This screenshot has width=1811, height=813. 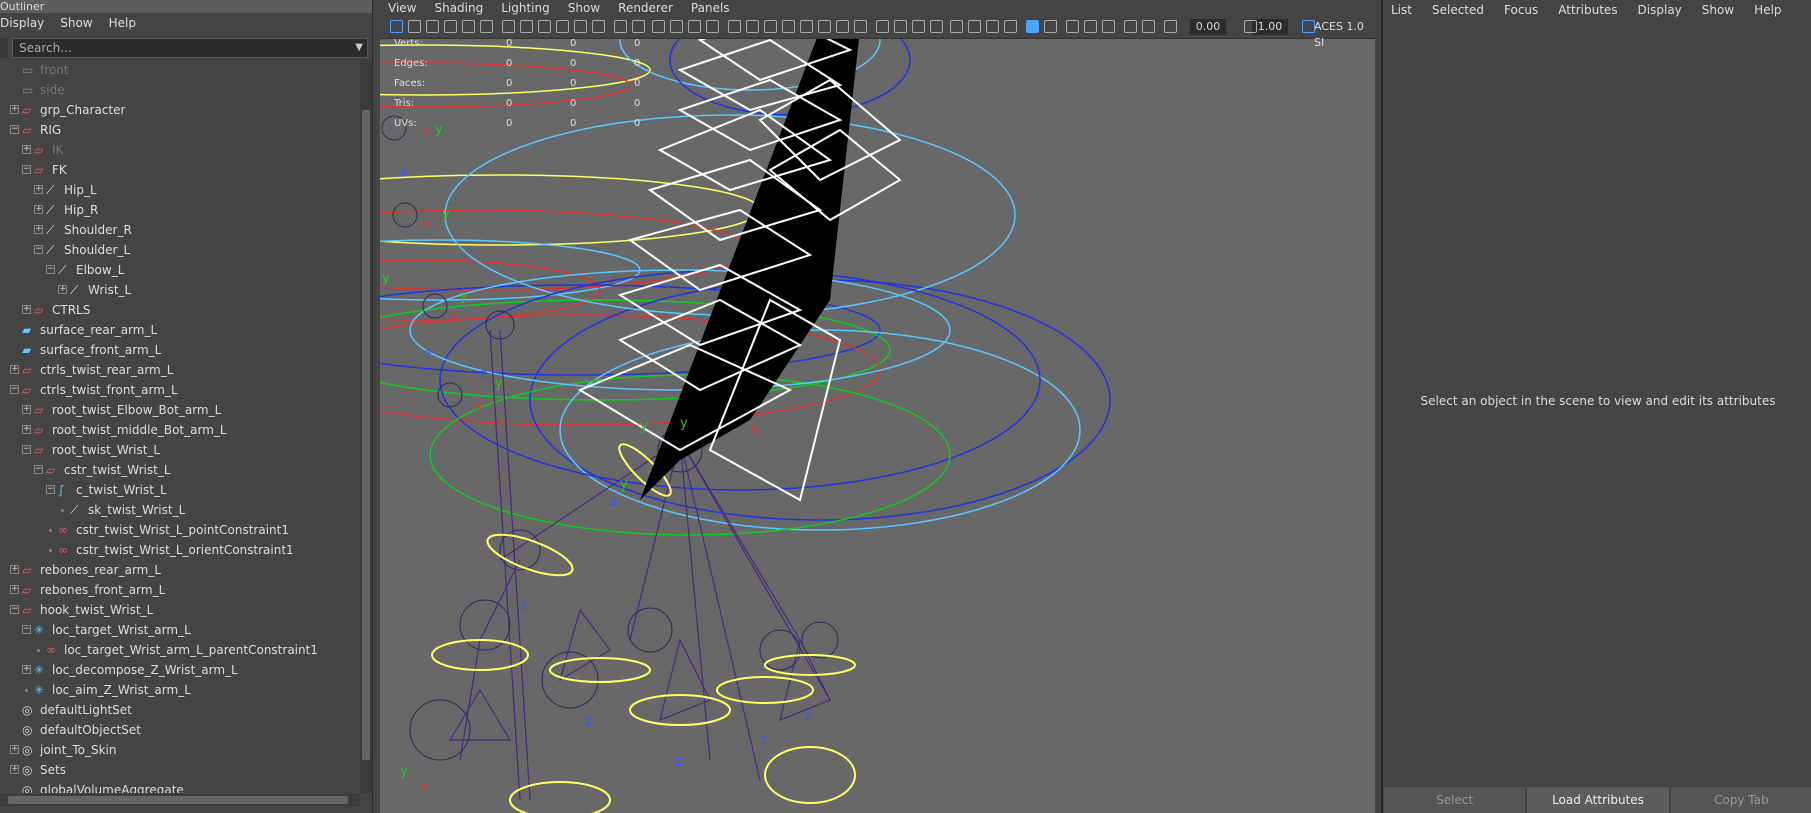 What do you see at coordinates (180, 430) in the screenshot?
I see `outliner-item: + ▱ root_twist_middle_Bot_arm_L` at bounding box center [180, 430].